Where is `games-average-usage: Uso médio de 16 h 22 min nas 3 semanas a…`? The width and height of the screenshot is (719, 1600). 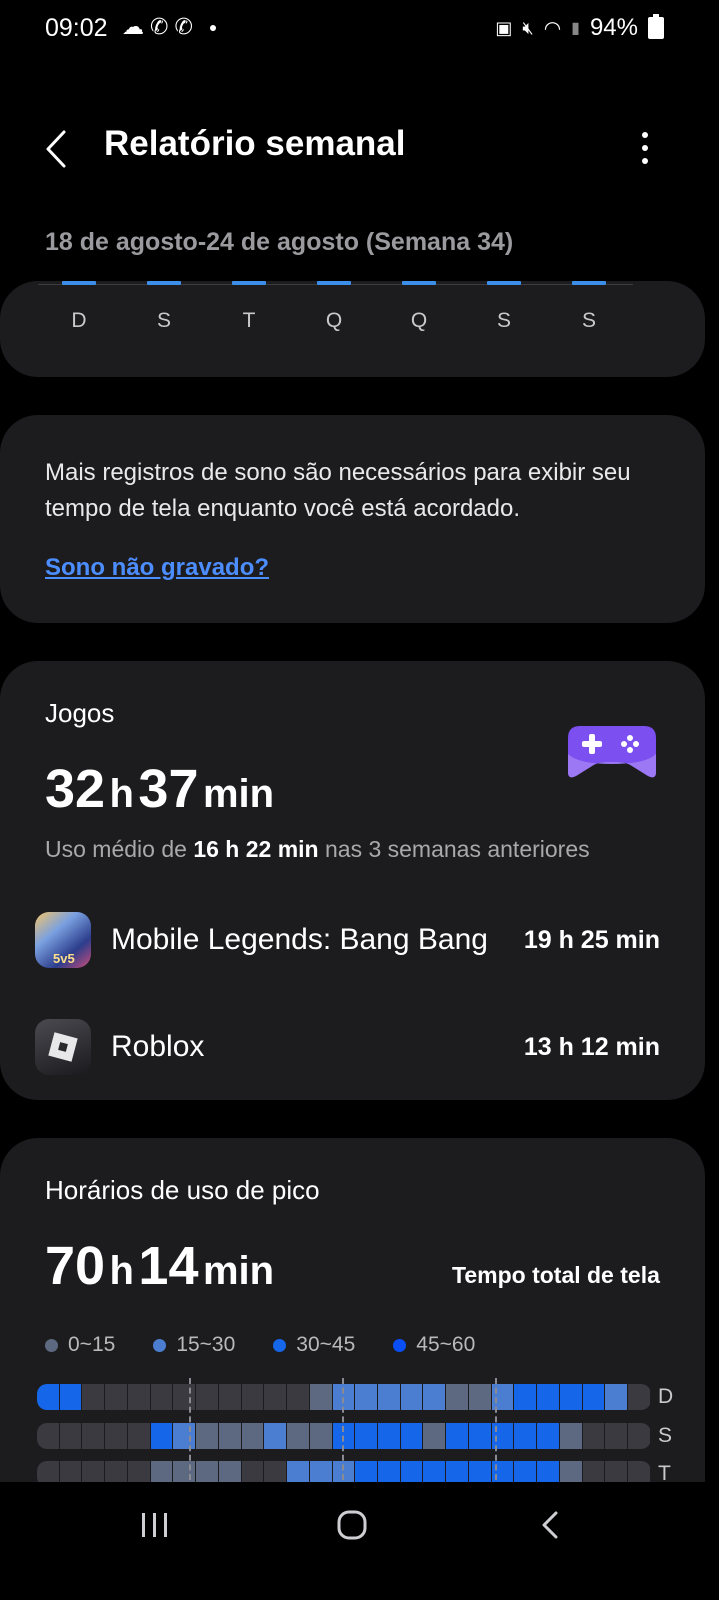 games-average-usage: Uso médio de 16 h 22 min nas 3 semanas a… is located at coordinates (317, 849).